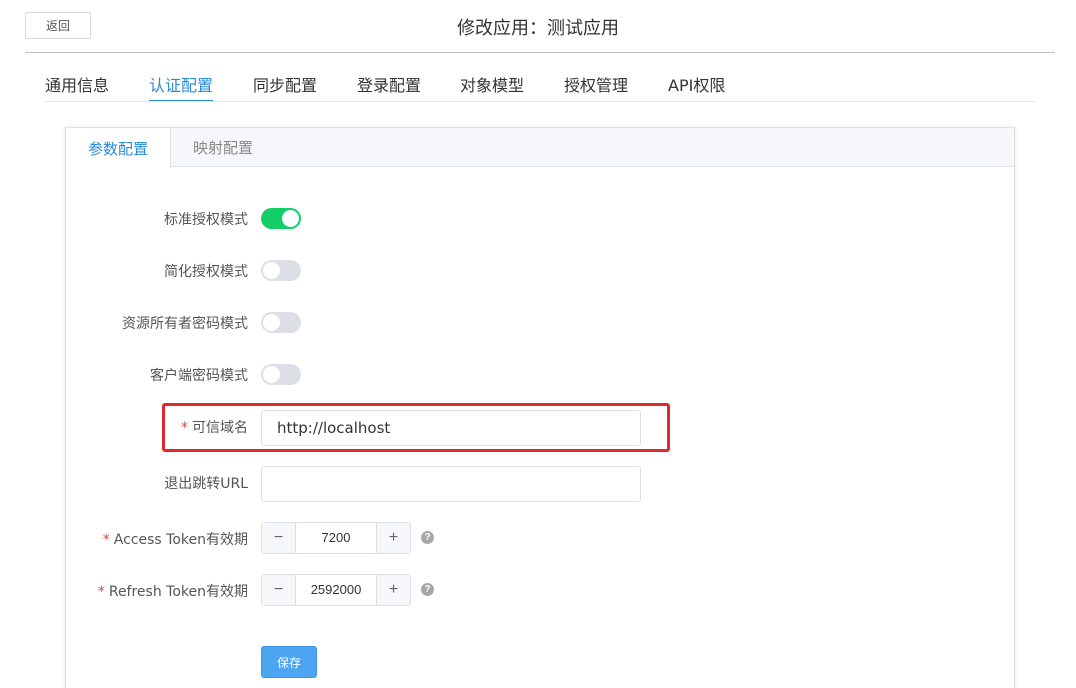 The width and height of the screenshot is (1076, 688). Describe the element at coordinates (393, 590) in the screenshot. I see `refresh-token-increment-button: +` at that location.